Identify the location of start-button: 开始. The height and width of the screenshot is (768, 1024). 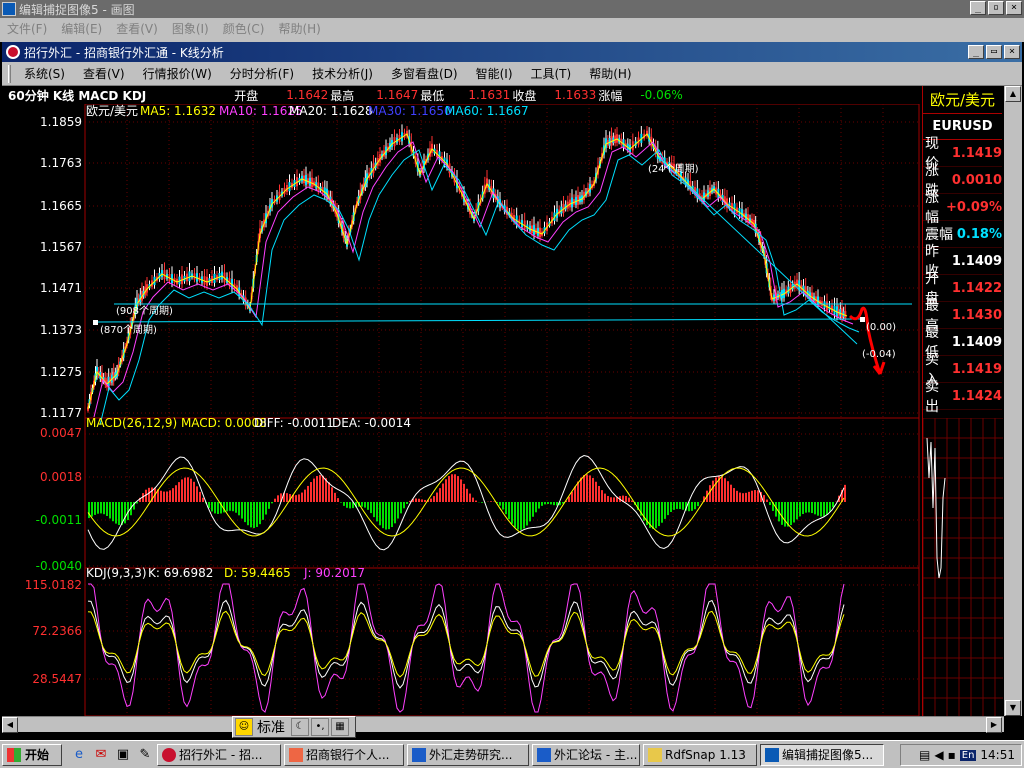
(32, 754).